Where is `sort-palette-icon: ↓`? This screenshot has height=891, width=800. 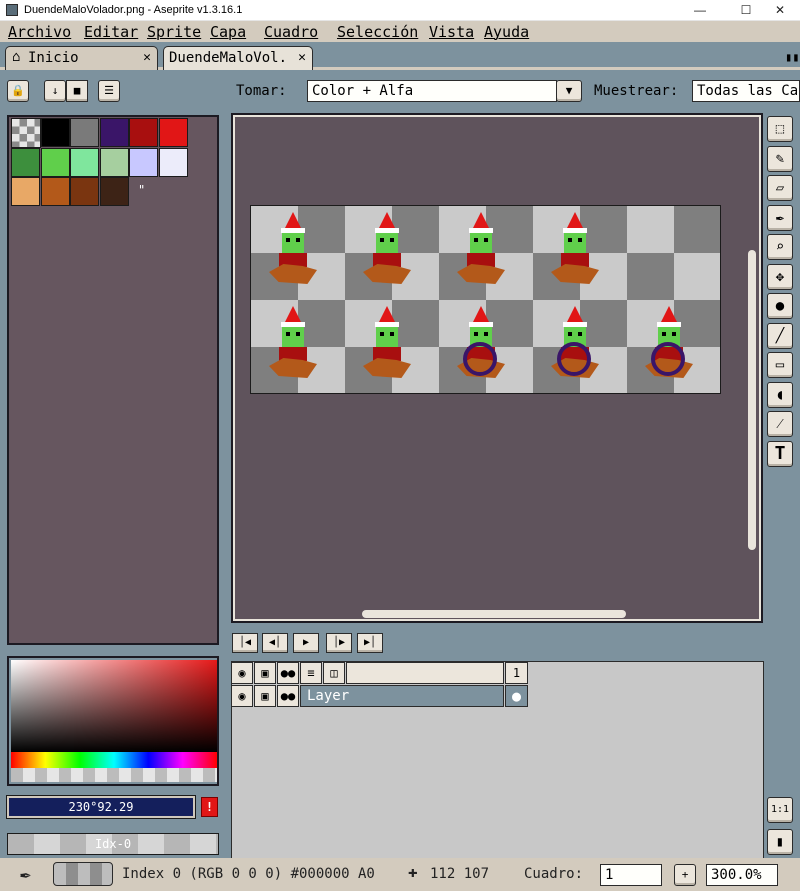 sort-palette-icon: ↓ is located at coordinates (55, 91).